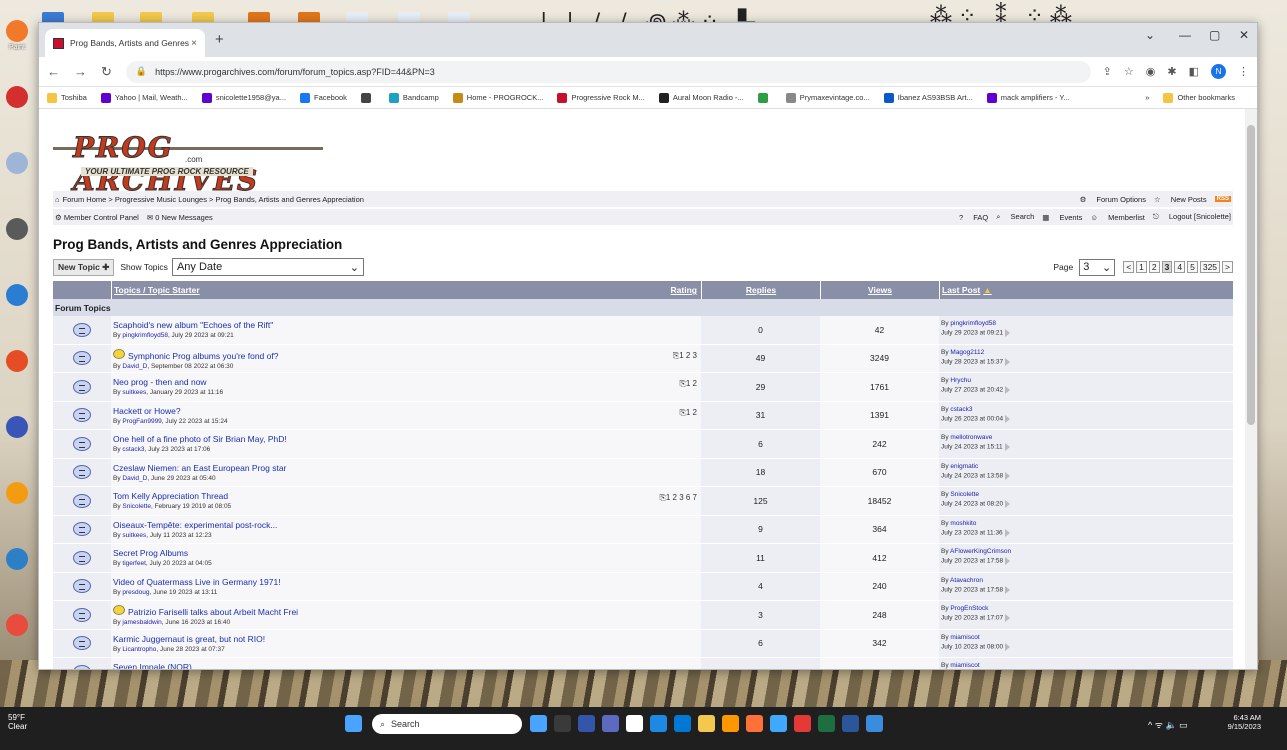 Image resolution: width=1287 pixels, height=750 pixels. I want to click on page-link: 3, so click(1167, 267).